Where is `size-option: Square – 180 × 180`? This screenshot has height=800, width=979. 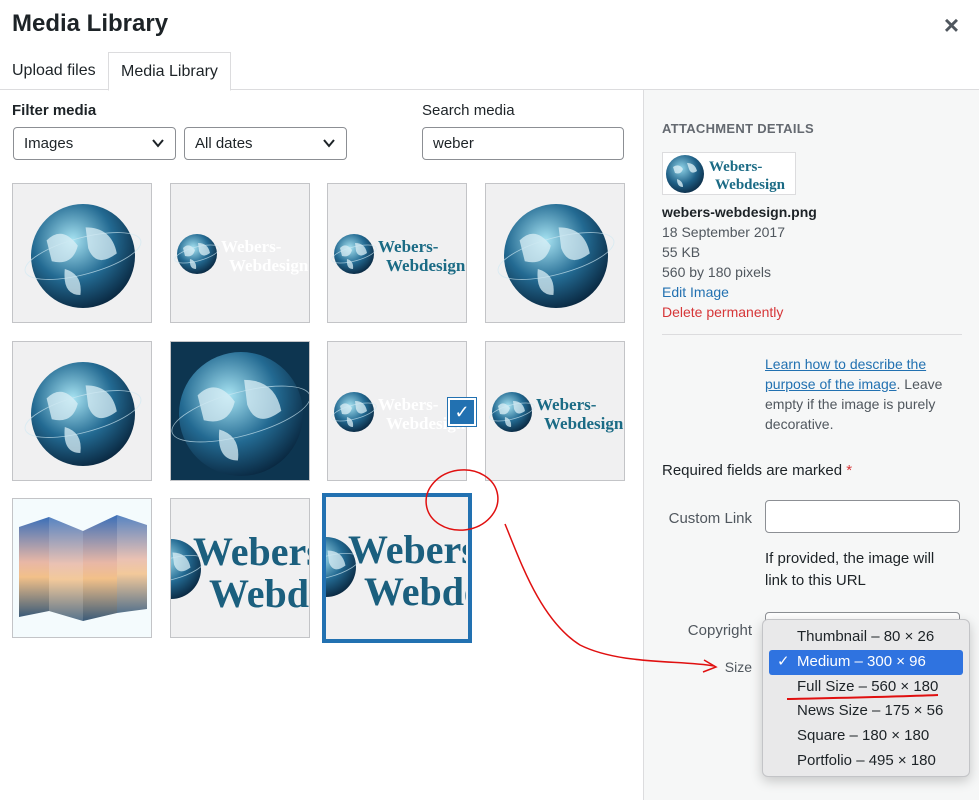
size-option: Square – 180 × 180 is located at coordinates (866, 736).